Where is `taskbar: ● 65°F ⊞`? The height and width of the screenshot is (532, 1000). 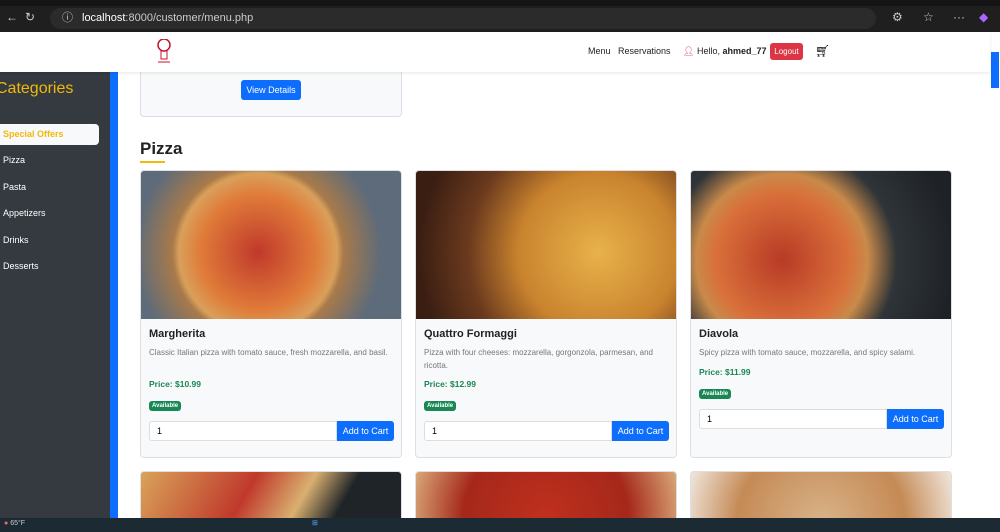 taskbar: ● 65°F ⊞ is located at coordinates (500, 525).